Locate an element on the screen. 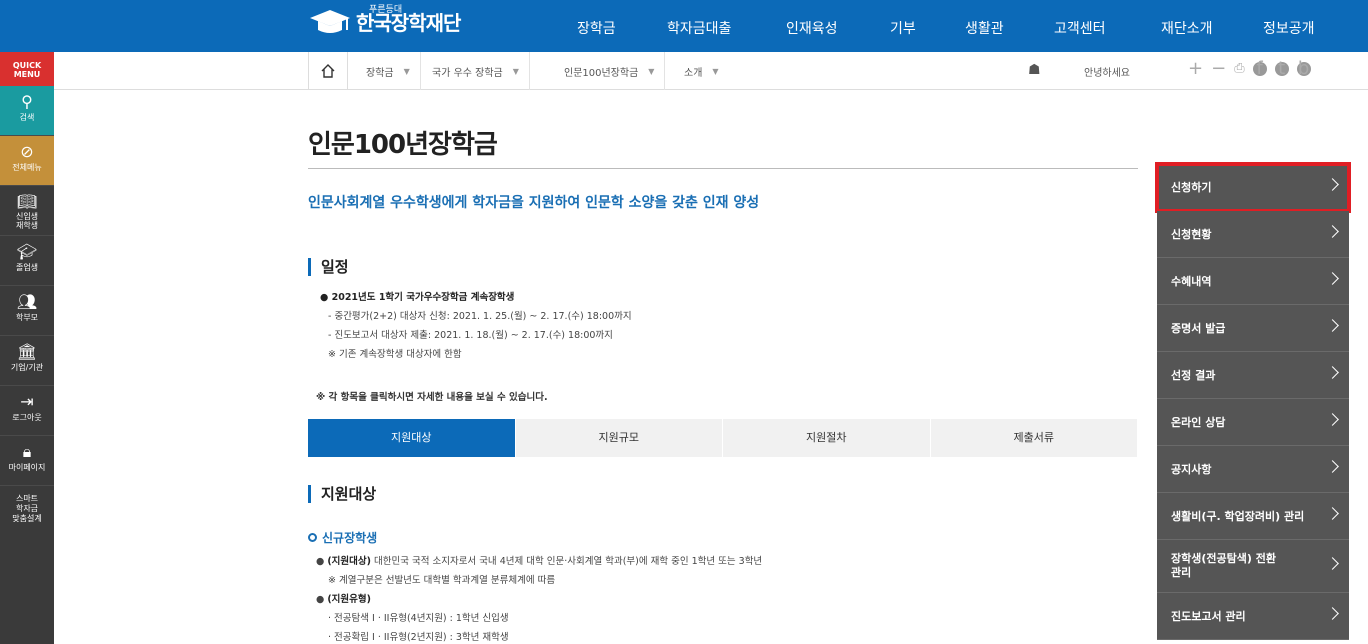 Image resolution: width=1368 pixels, height=644 pixels. nav-donation: 기부 is located at coordinates (903, 28).